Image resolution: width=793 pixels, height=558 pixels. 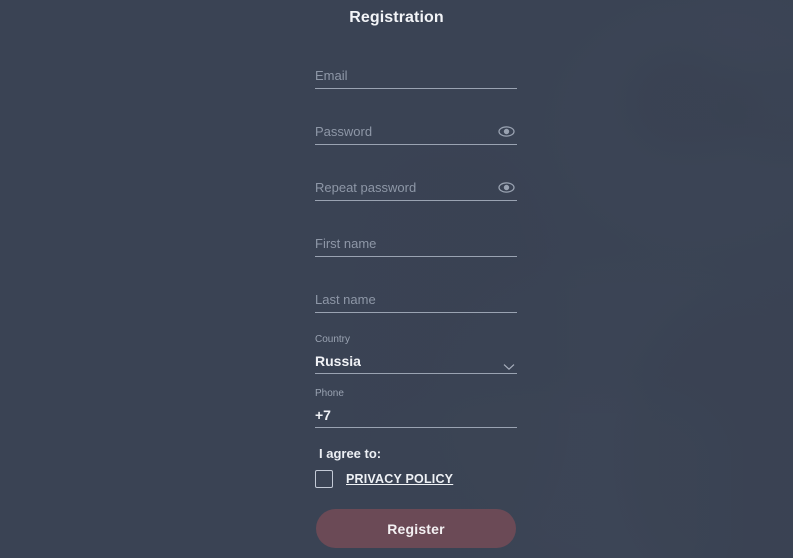 I want to click on country-select: Russia, so click(x=416, y=360).